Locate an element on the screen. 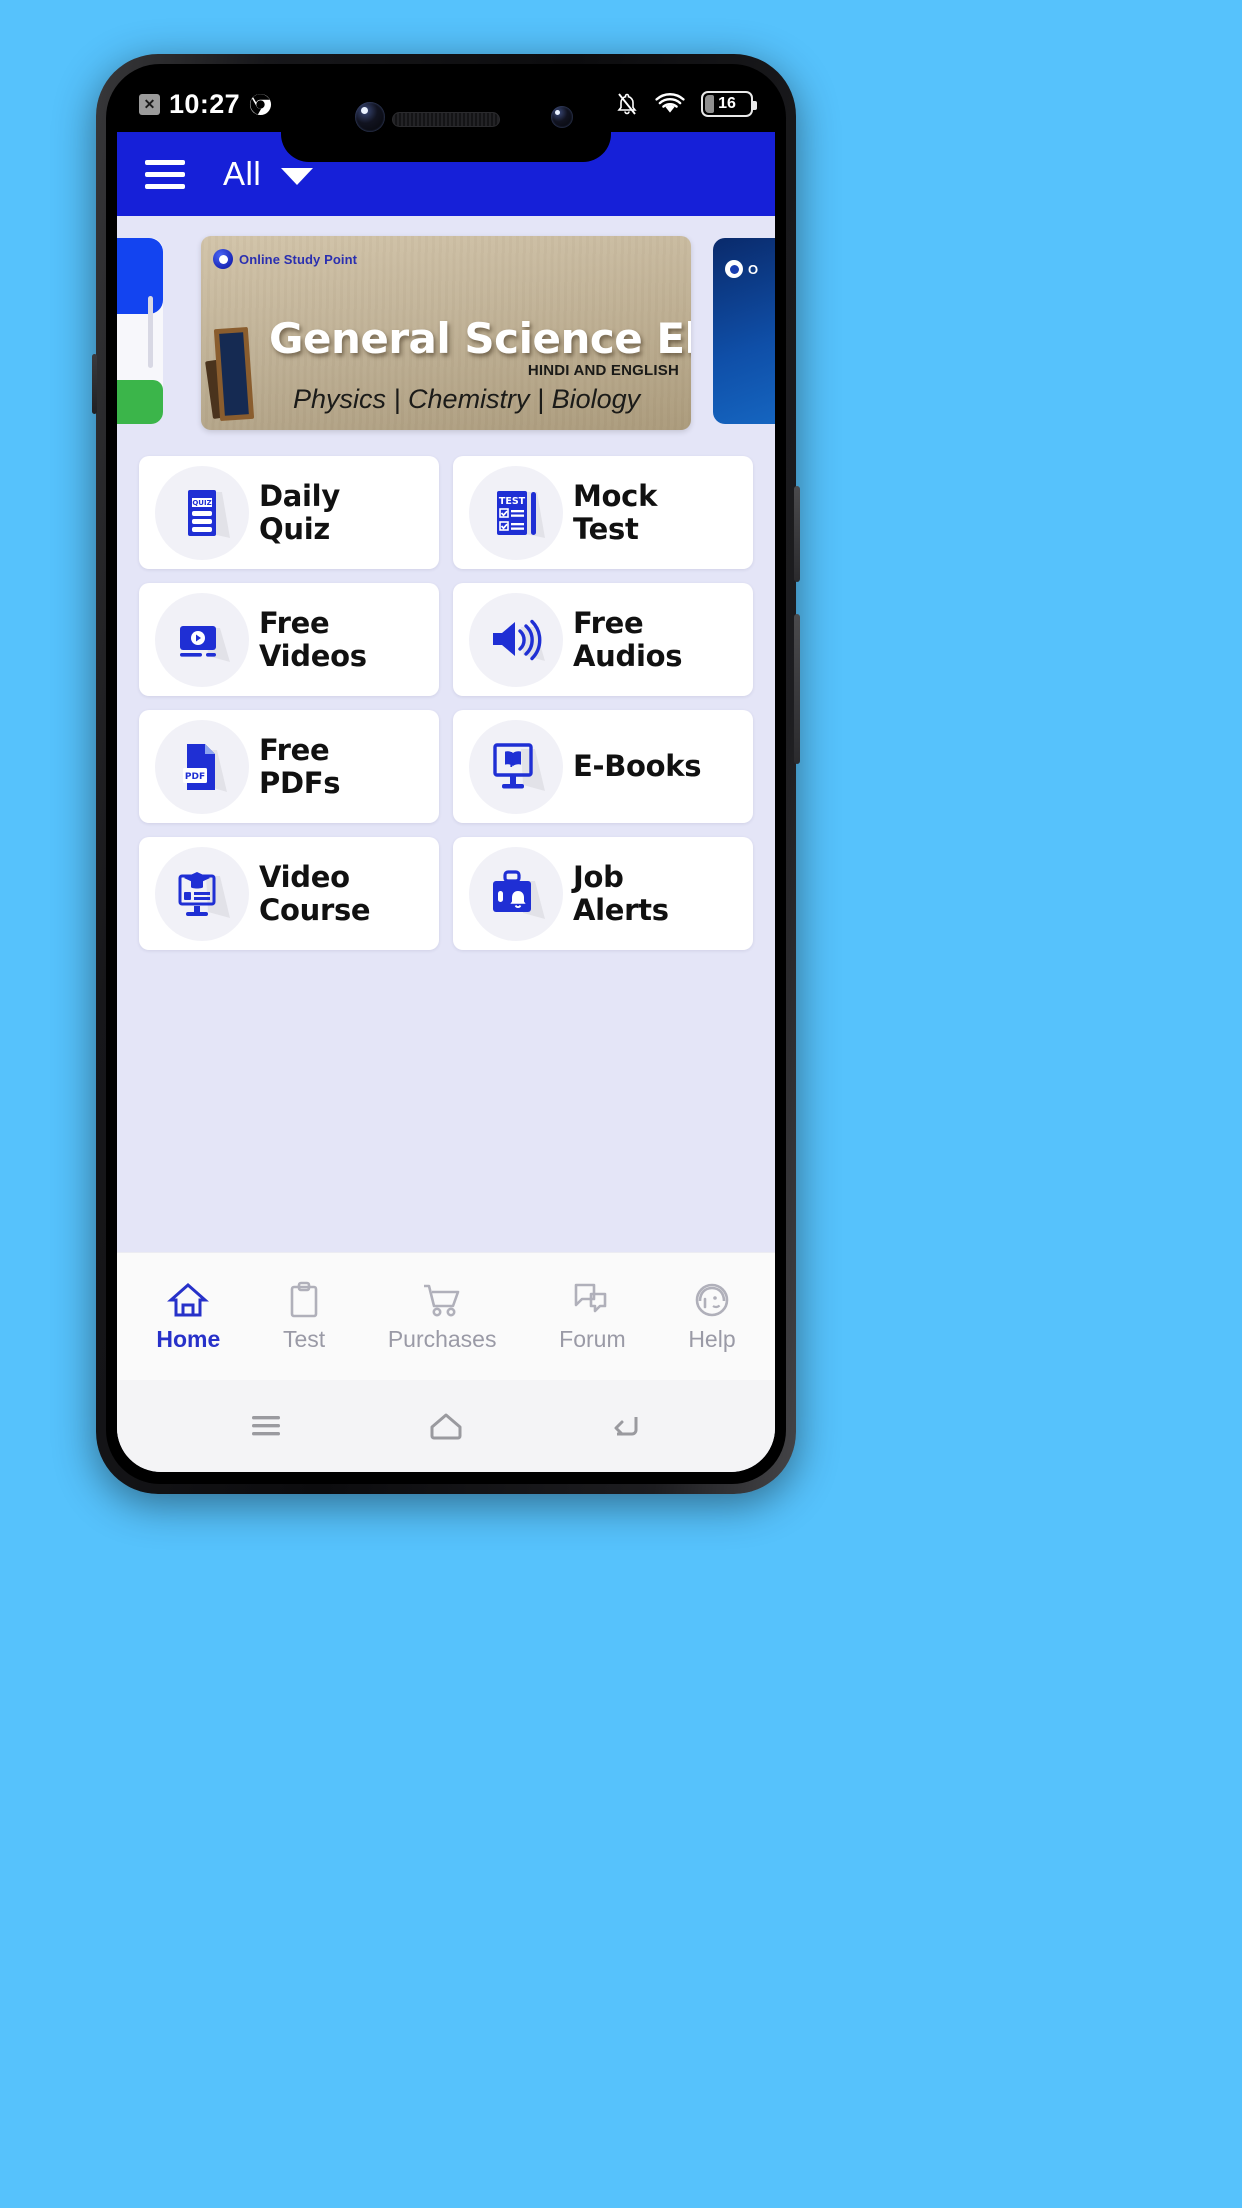 The height and width of the screenshot is (2208, 1242). next-slide-badge-icon is located at coordinates (734, 269).